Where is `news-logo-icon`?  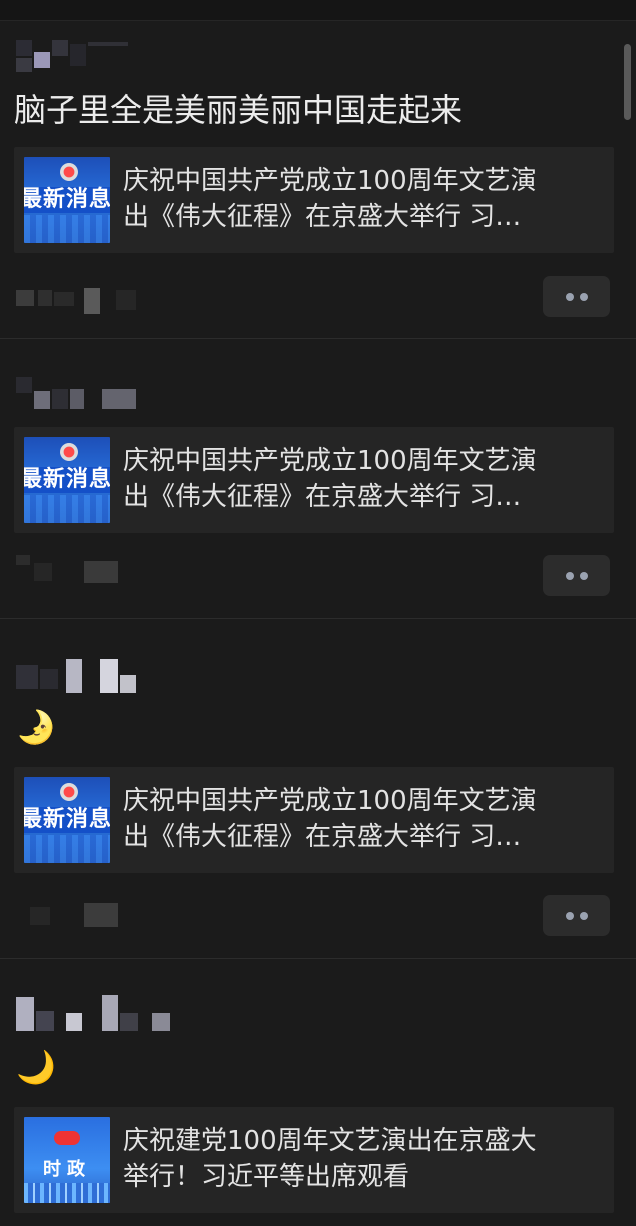 news-logo-icon is located at coordinates (67, 1138).